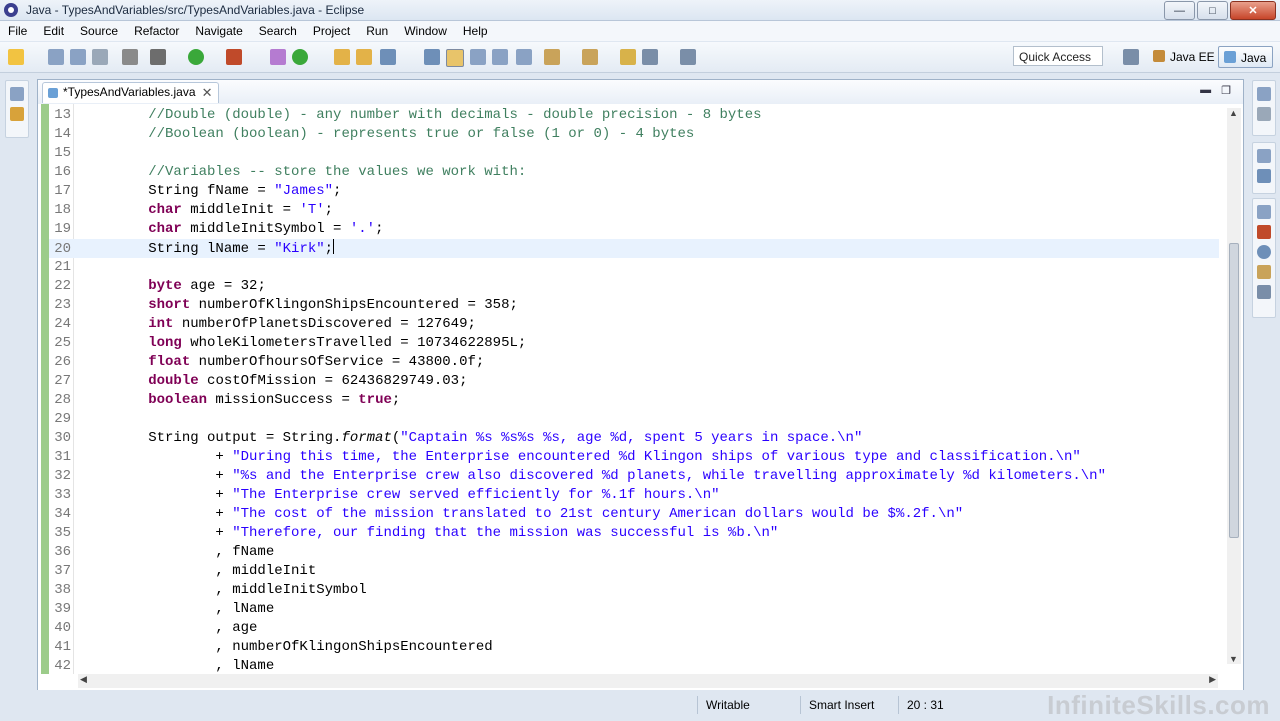 This screenshot has height=721, width=1280. What do you see at coordinates (78, 57) in the screenshot?
I see `save-all-icon` at bounding box center [78, 57].